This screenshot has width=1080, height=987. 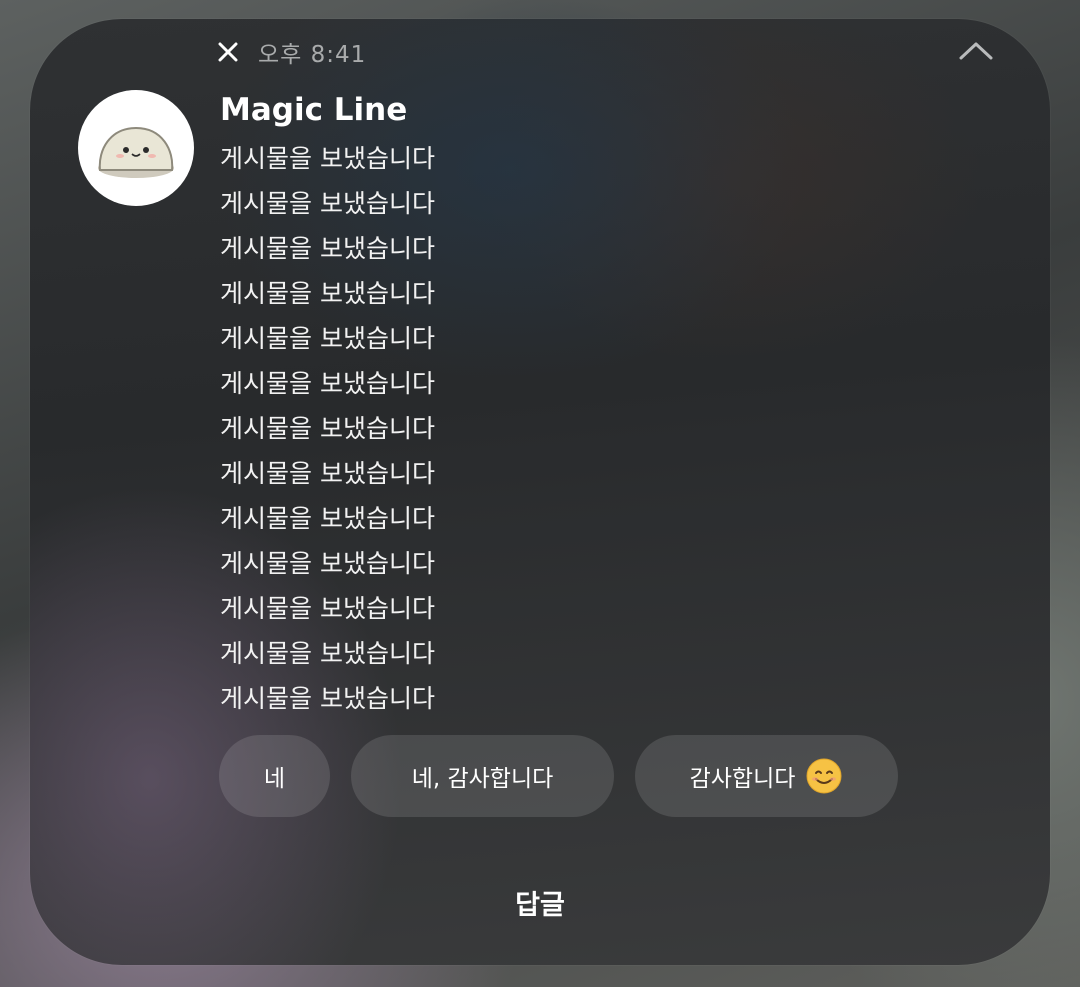 What do you see at coordinates (136, 152) in the screenshot?
I see `mochi-character-icon` at bounding box center [136, 152].